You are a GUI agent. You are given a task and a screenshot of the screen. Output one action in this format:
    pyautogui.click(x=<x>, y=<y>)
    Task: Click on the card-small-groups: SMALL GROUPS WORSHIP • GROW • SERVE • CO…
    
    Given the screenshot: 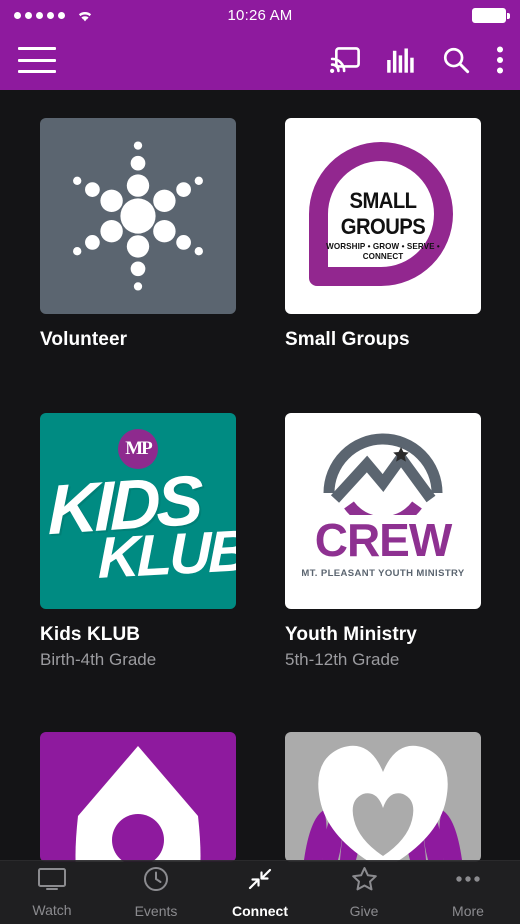 What is the action you would take?
    pyautogui.click(x=383, y=234)
    